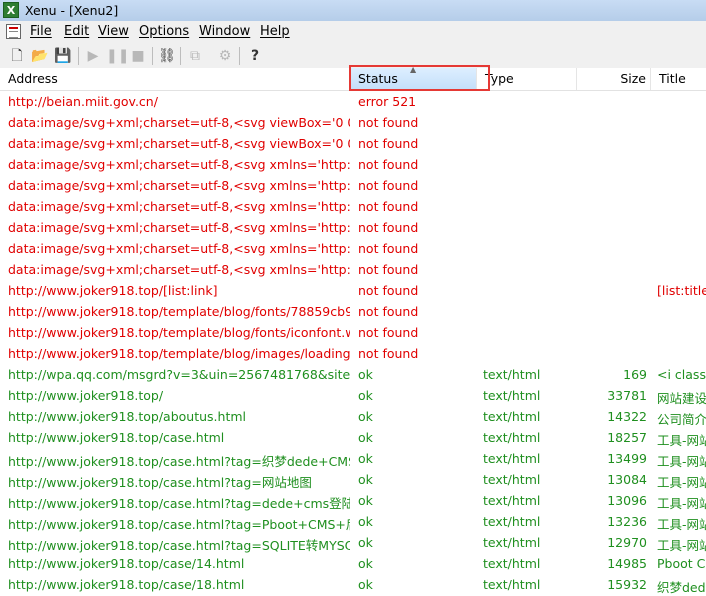 The height and width of the screenshot is (596, 706). I want to click on play-icon: ▶, so click(93, 56).